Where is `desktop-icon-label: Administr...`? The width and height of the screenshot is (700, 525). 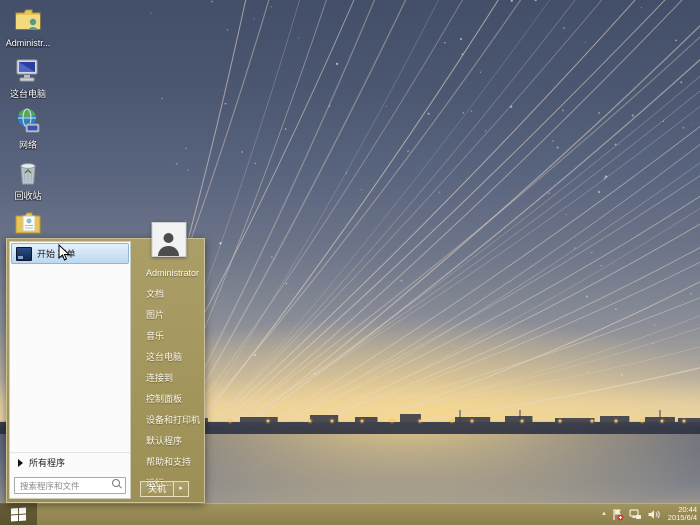
desktop-icon-label: Administr... is located at coordinates (28, 43).